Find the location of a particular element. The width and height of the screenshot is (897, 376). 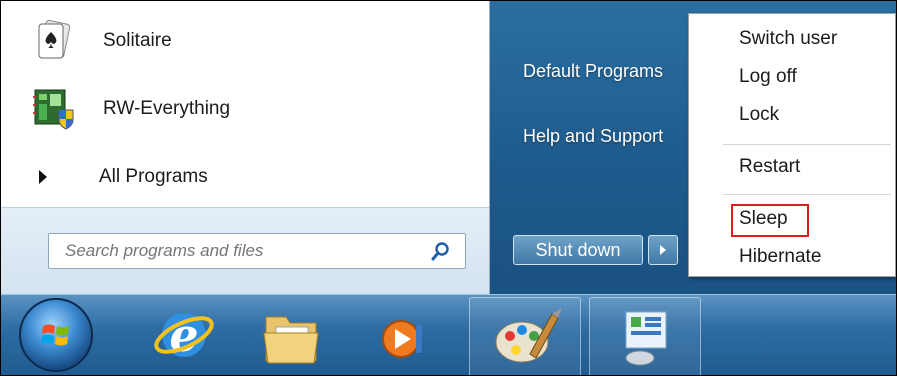

menu-item-hibernate: Hibernate is located at coordinates (780, 257).